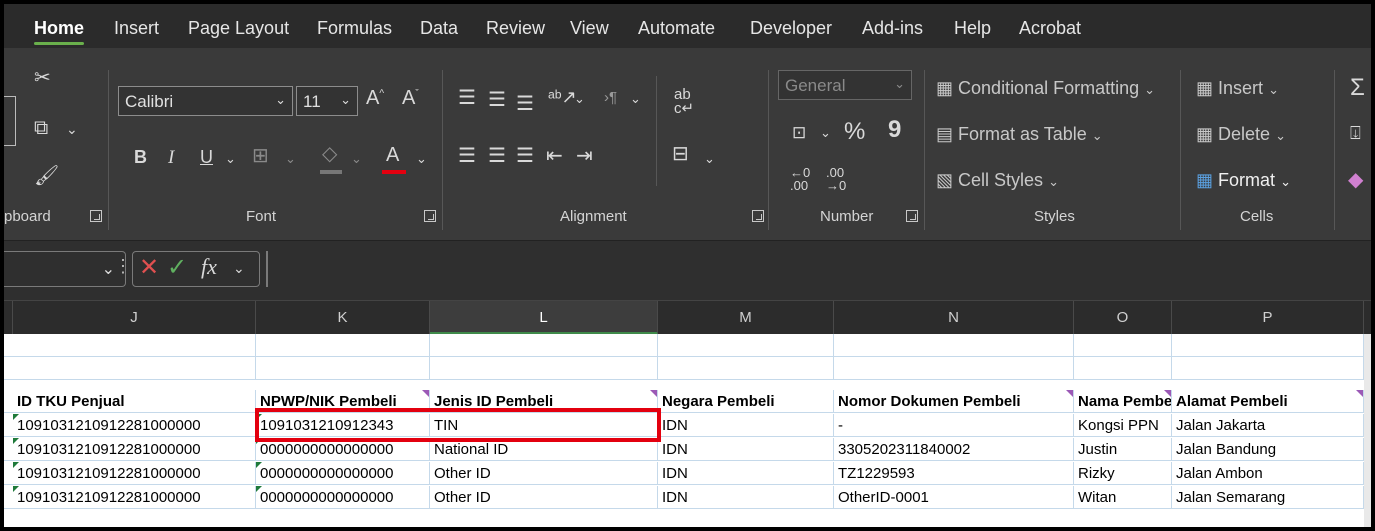 This screenshot has width=1375, height=531. I want to click on orientation-icon: ᵃᵇ↗, so click(562, 97).